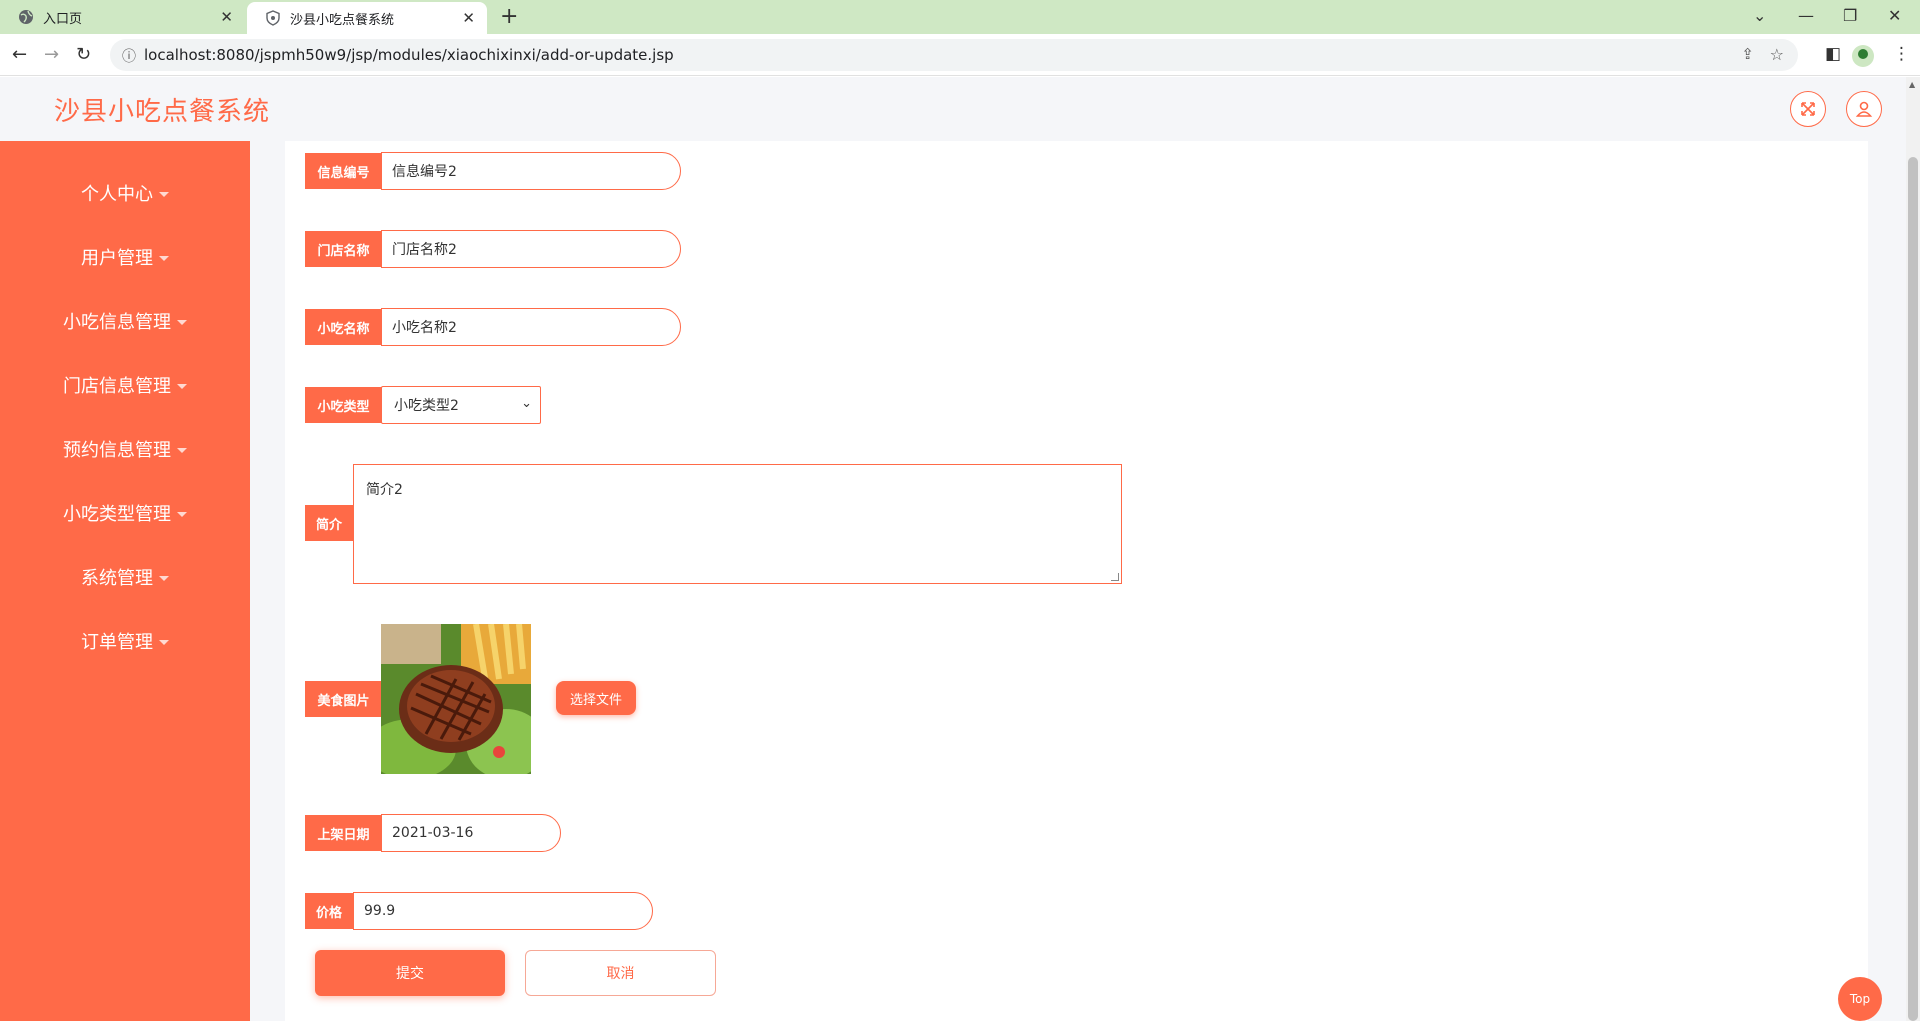 The width and height of the screenshot is (1920, 1021). I want to click on menu-kebab-icon: ⋮, so click(1901, 54).